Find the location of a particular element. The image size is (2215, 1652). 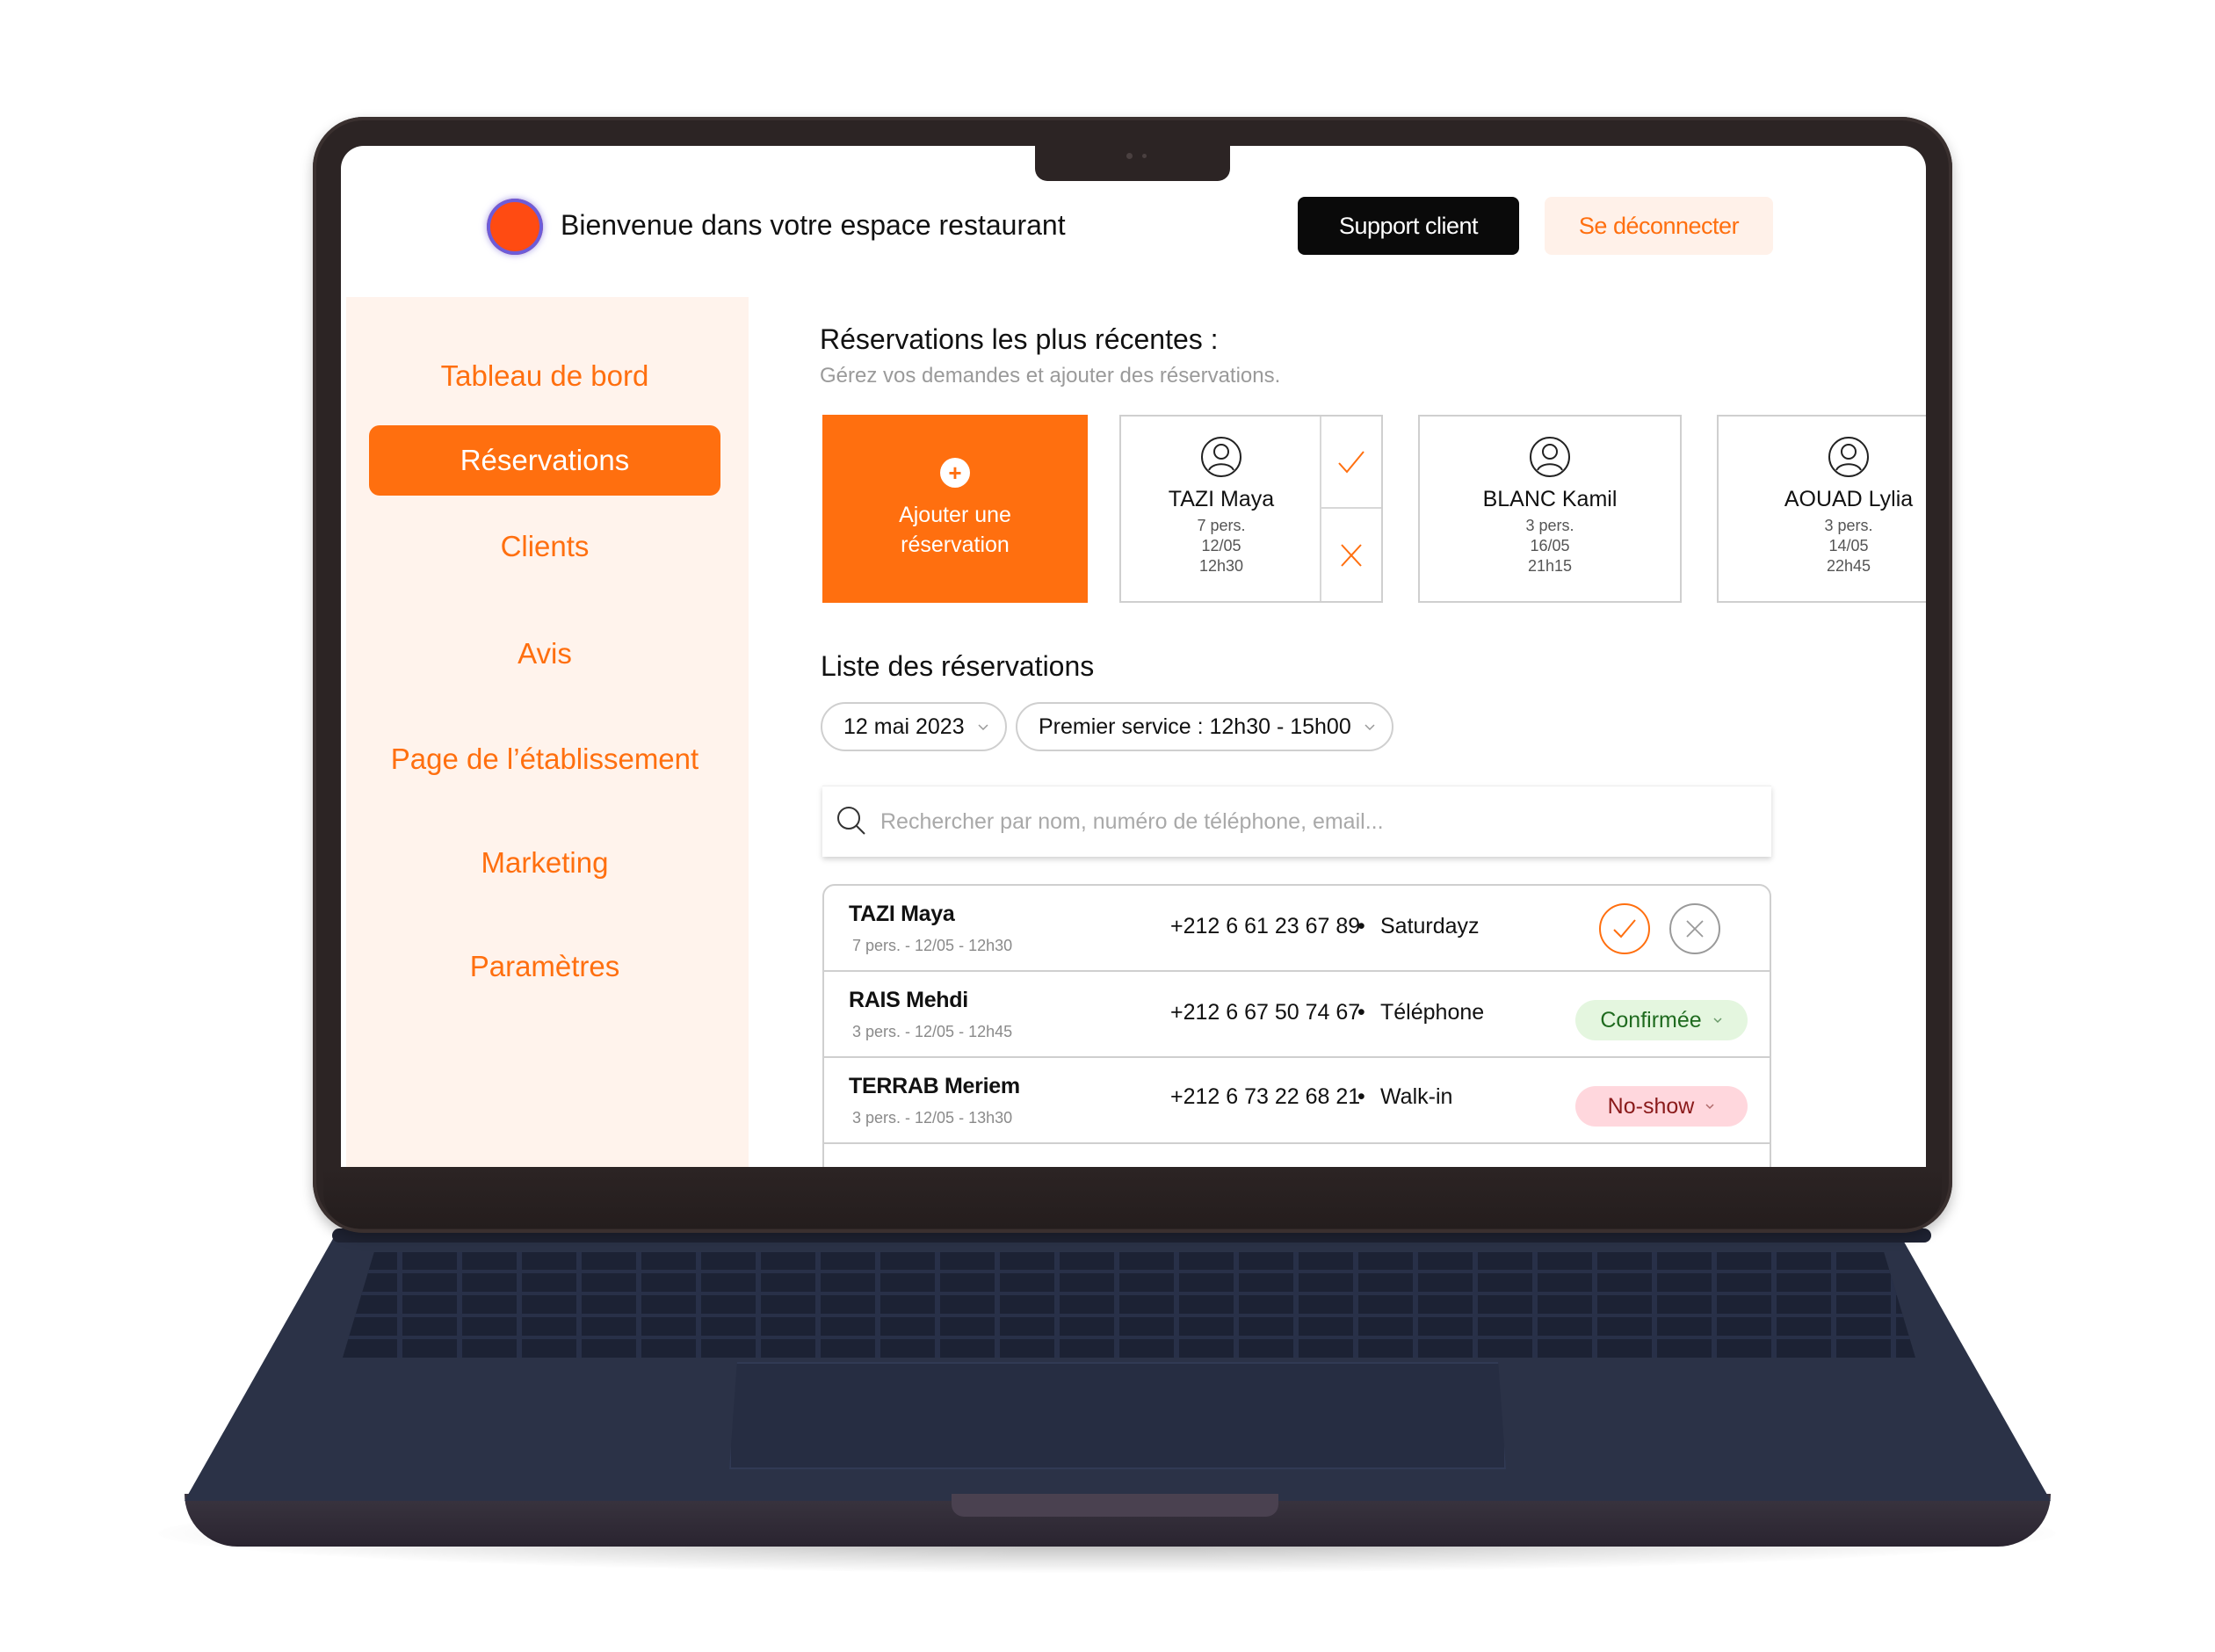

service-filter-value: Premier service : 12h30 - 15h00 is located at coordinates (1195, 727).